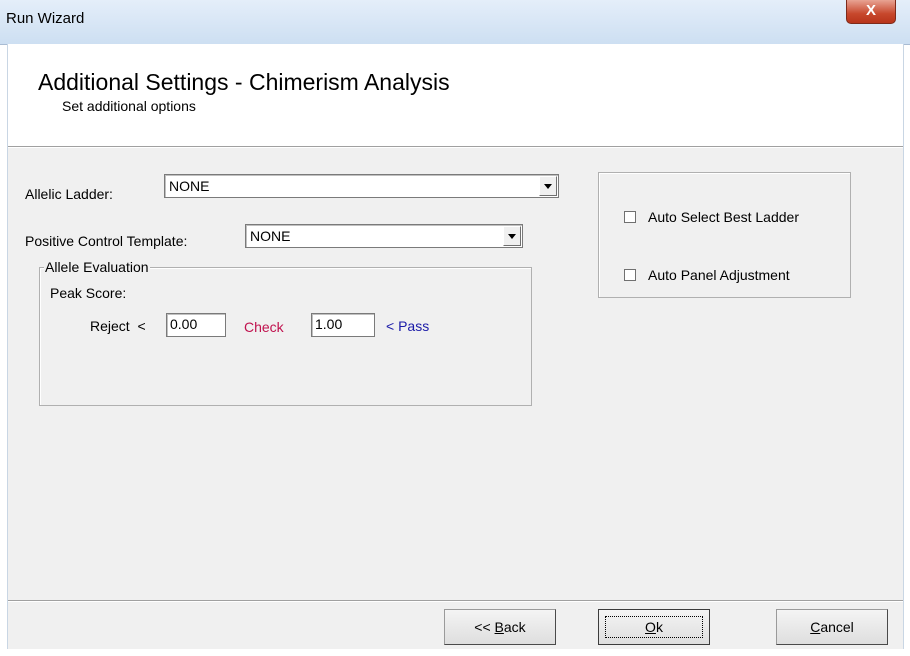  Describe the element at coordinates (106, 241) in the screenshot. I see `positive-control-label: Positive Control Template:` at that location.